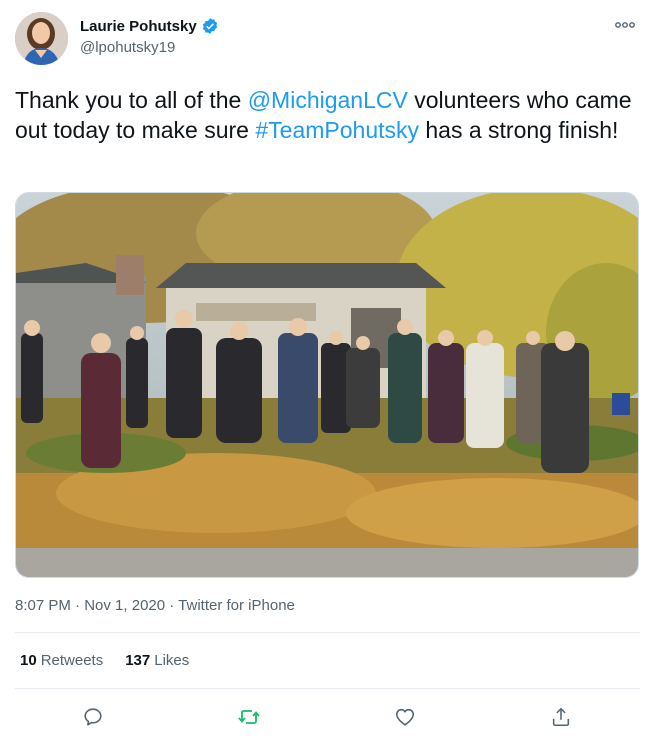 The height and width of the screenshot is (744, 655). I want to click on hashtag-link: #TeamPohutsky, so click(337, 130).